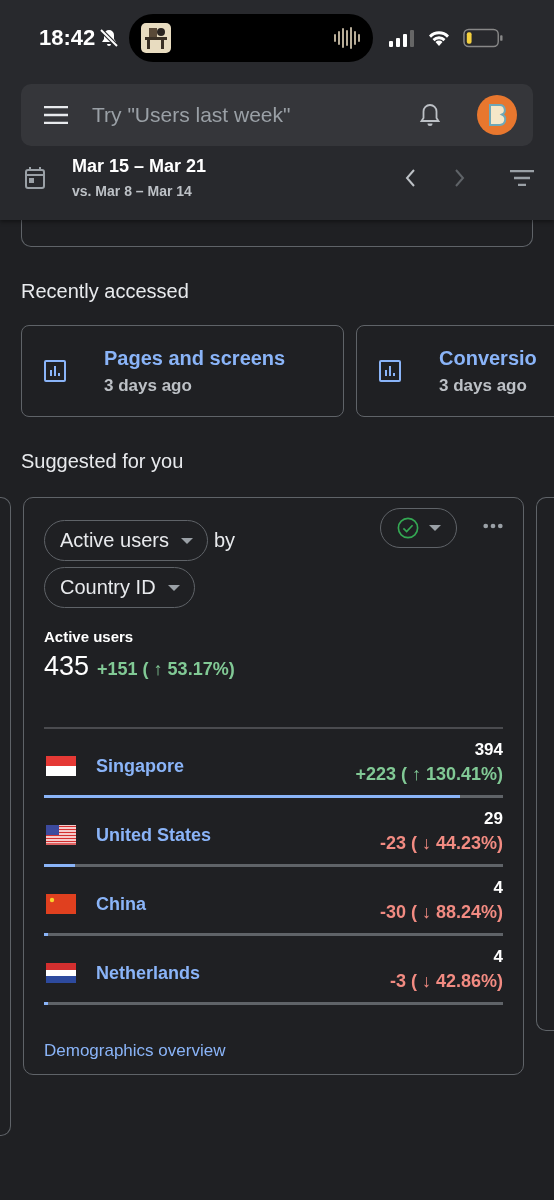 The height and width of the screenshot is (1200, 554). Describe the element at coordinates (446, 981) in the screenshot. I see `country-change: -3 ( ↓ 42.86%)` at that location.